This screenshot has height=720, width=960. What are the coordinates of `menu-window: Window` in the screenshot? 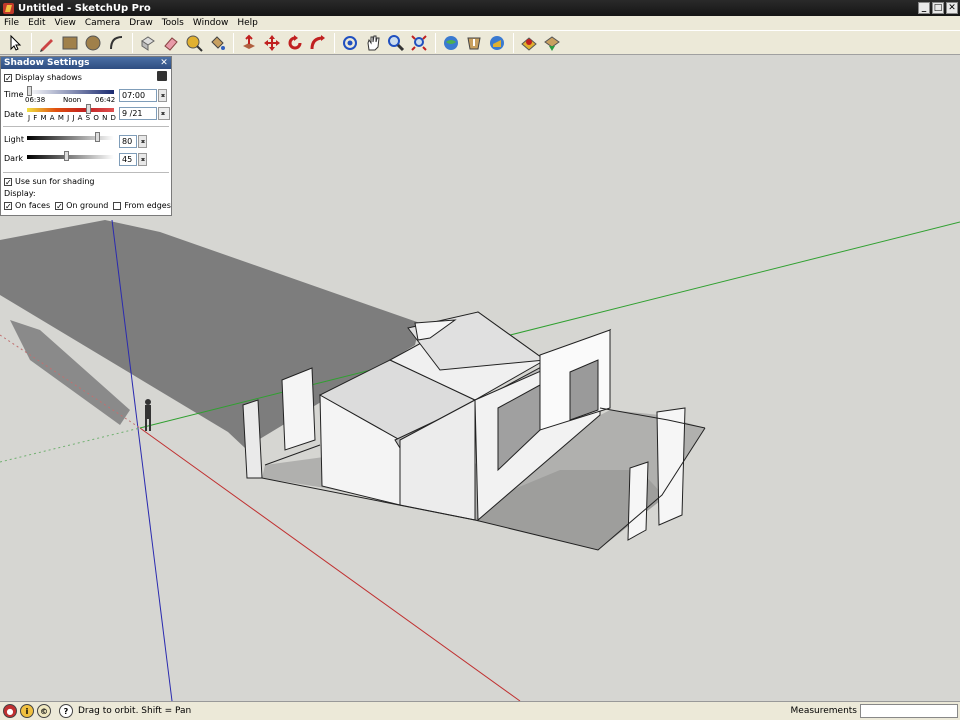 It's located at (211, 23).